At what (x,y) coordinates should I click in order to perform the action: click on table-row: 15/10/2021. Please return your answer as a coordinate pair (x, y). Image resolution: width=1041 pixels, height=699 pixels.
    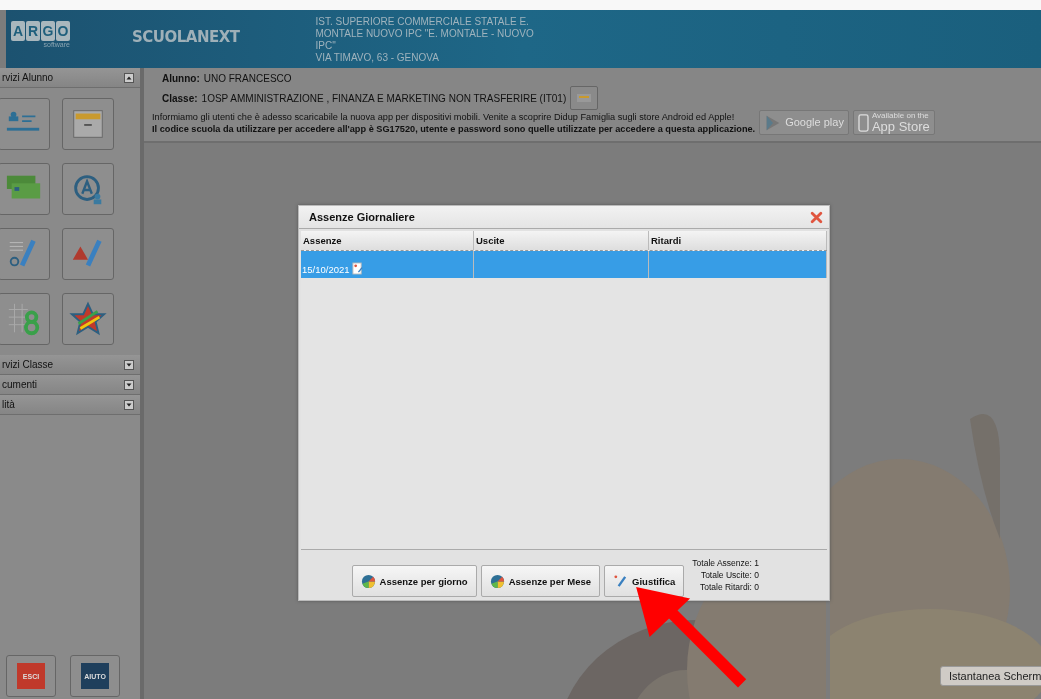
    Looking at the image, I should click on (564, 264).